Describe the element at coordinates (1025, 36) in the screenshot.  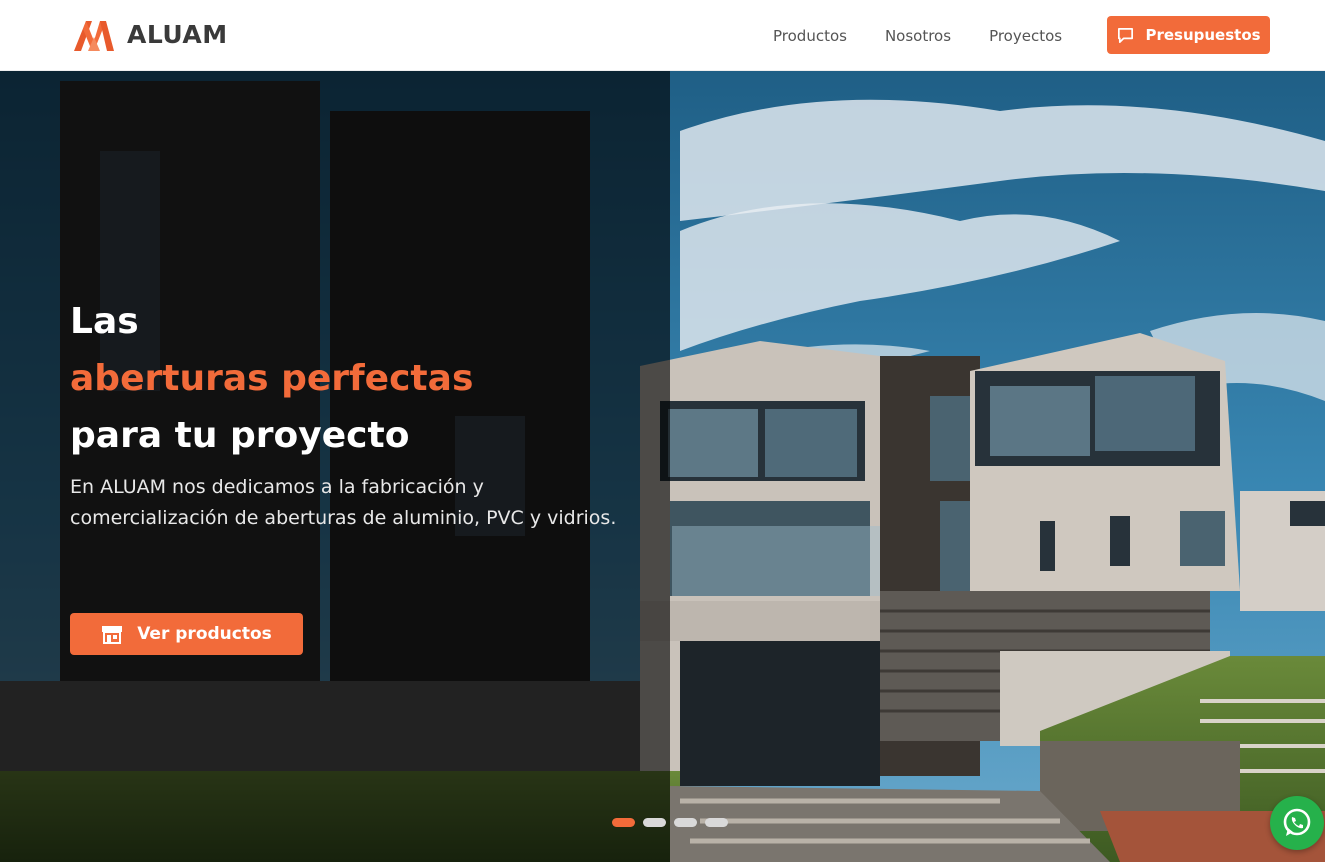
I see `nav-link-proyectos: Proyectos` at that location.